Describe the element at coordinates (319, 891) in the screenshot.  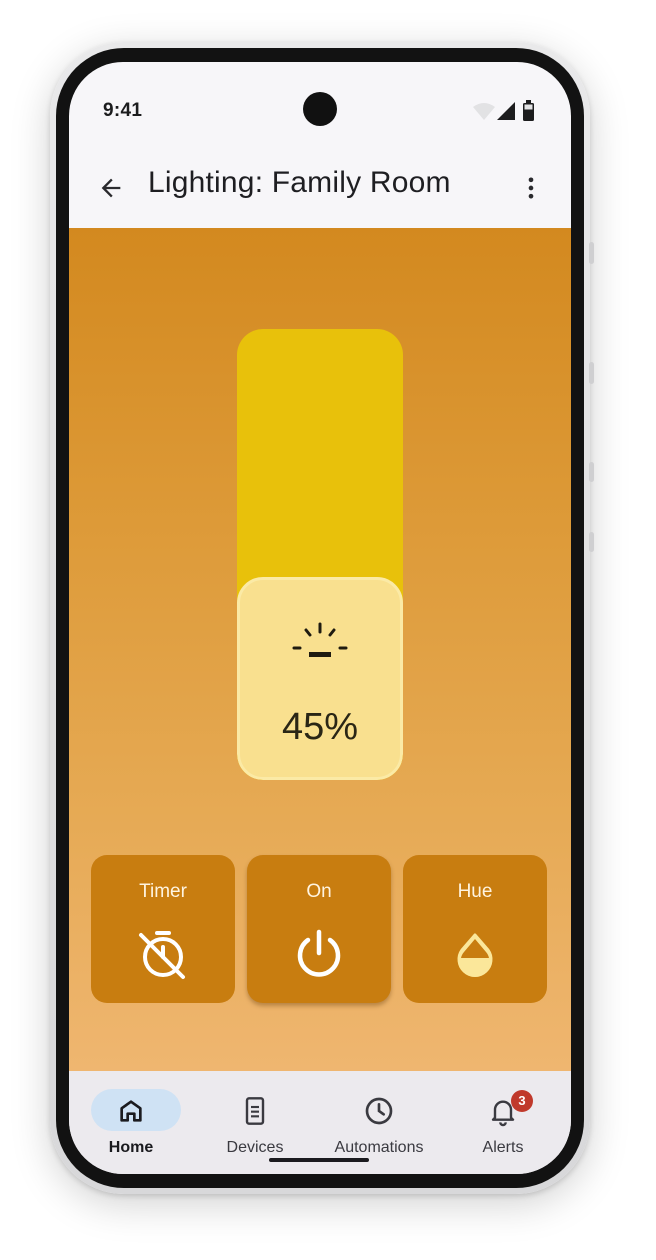
I see `power-label: On` at that location.